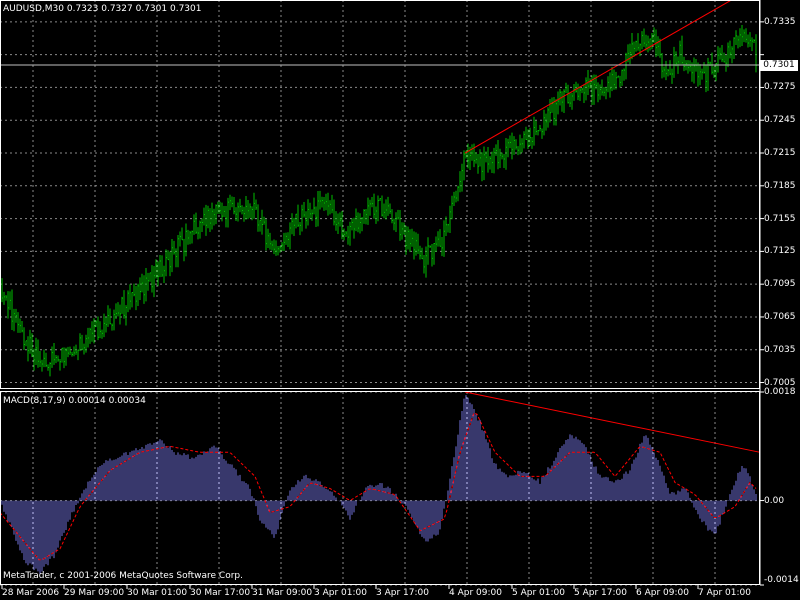 The image size is (800, 600). Describe the element at coordinates (33, 9) in the screenshot. I see `symbol-label: AUDUSD,M30` at that location.